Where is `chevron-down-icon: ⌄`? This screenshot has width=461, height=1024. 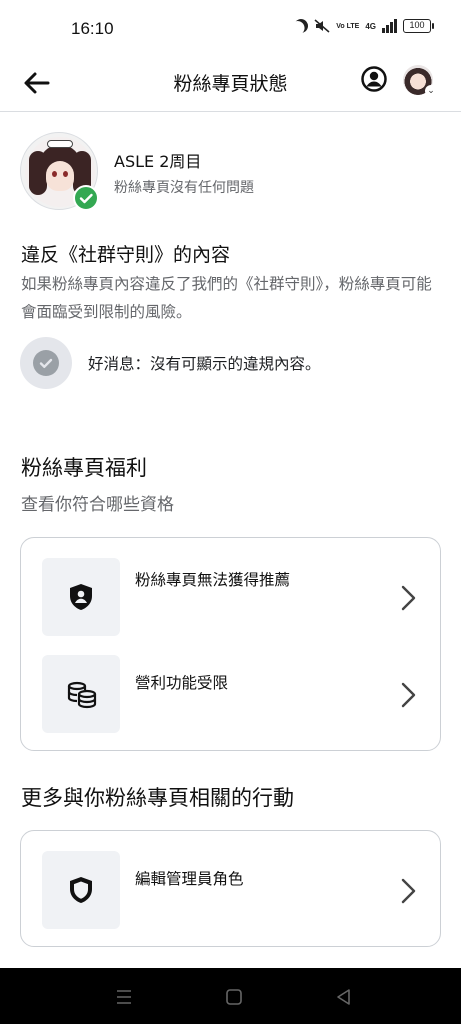 chevron-down-icon: ⌄ is located at coordinates (431, 91).